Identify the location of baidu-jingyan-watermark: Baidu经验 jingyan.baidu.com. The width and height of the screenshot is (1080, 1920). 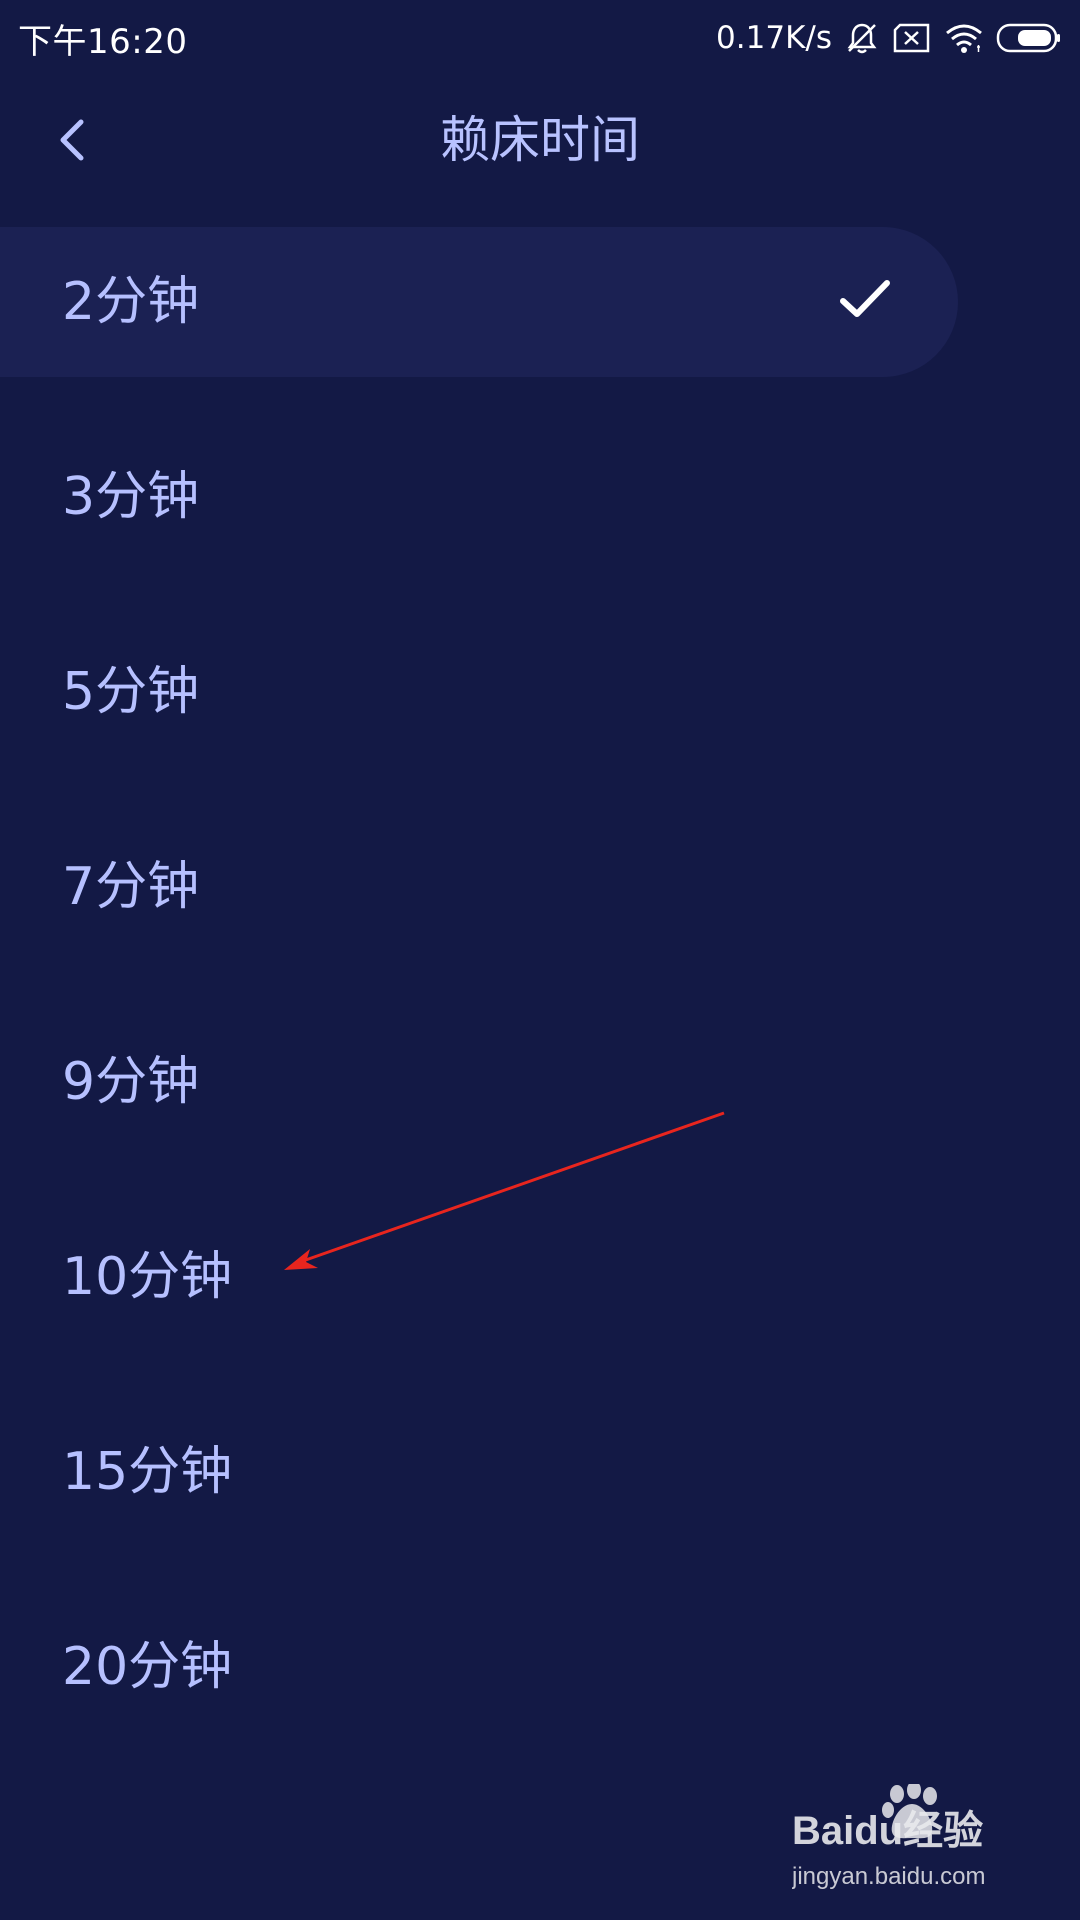
(888, 1837).